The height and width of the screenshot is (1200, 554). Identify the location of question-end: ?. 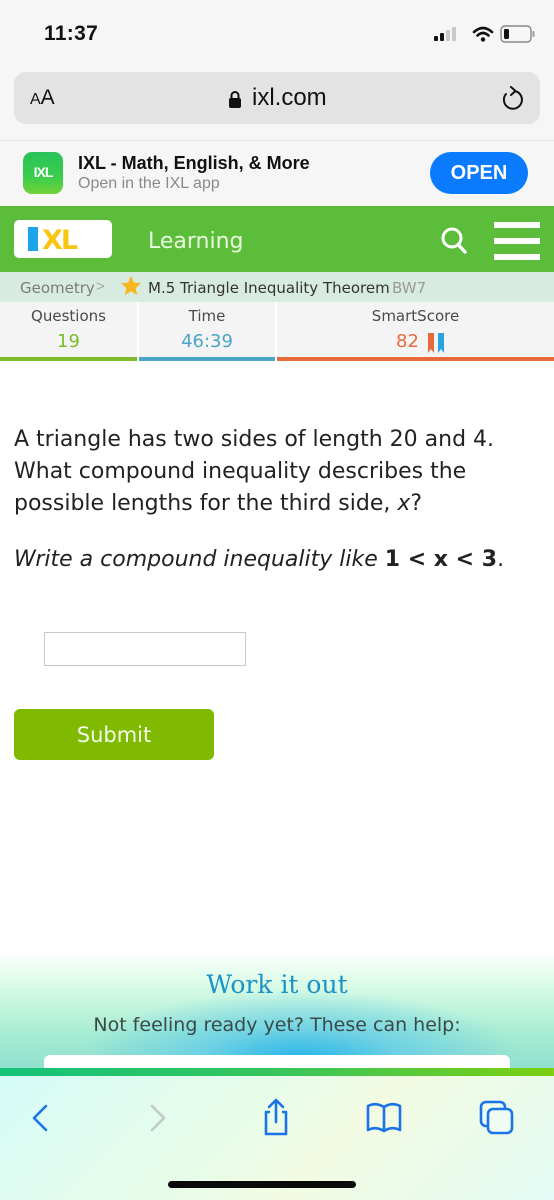
(416, 503).